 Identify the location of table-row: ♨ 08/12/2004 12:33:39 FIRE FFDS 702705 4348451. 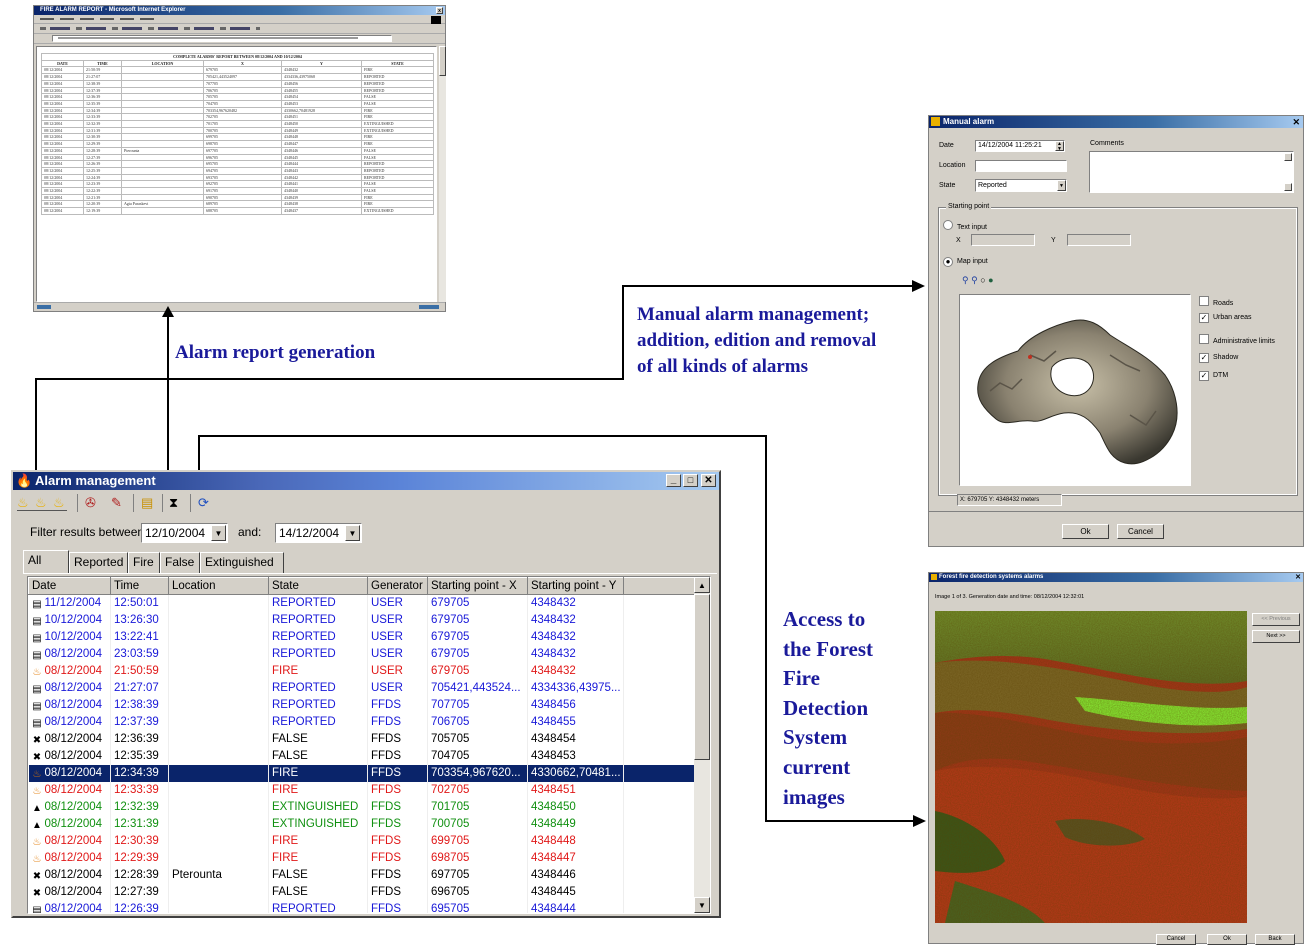
(362, 790).